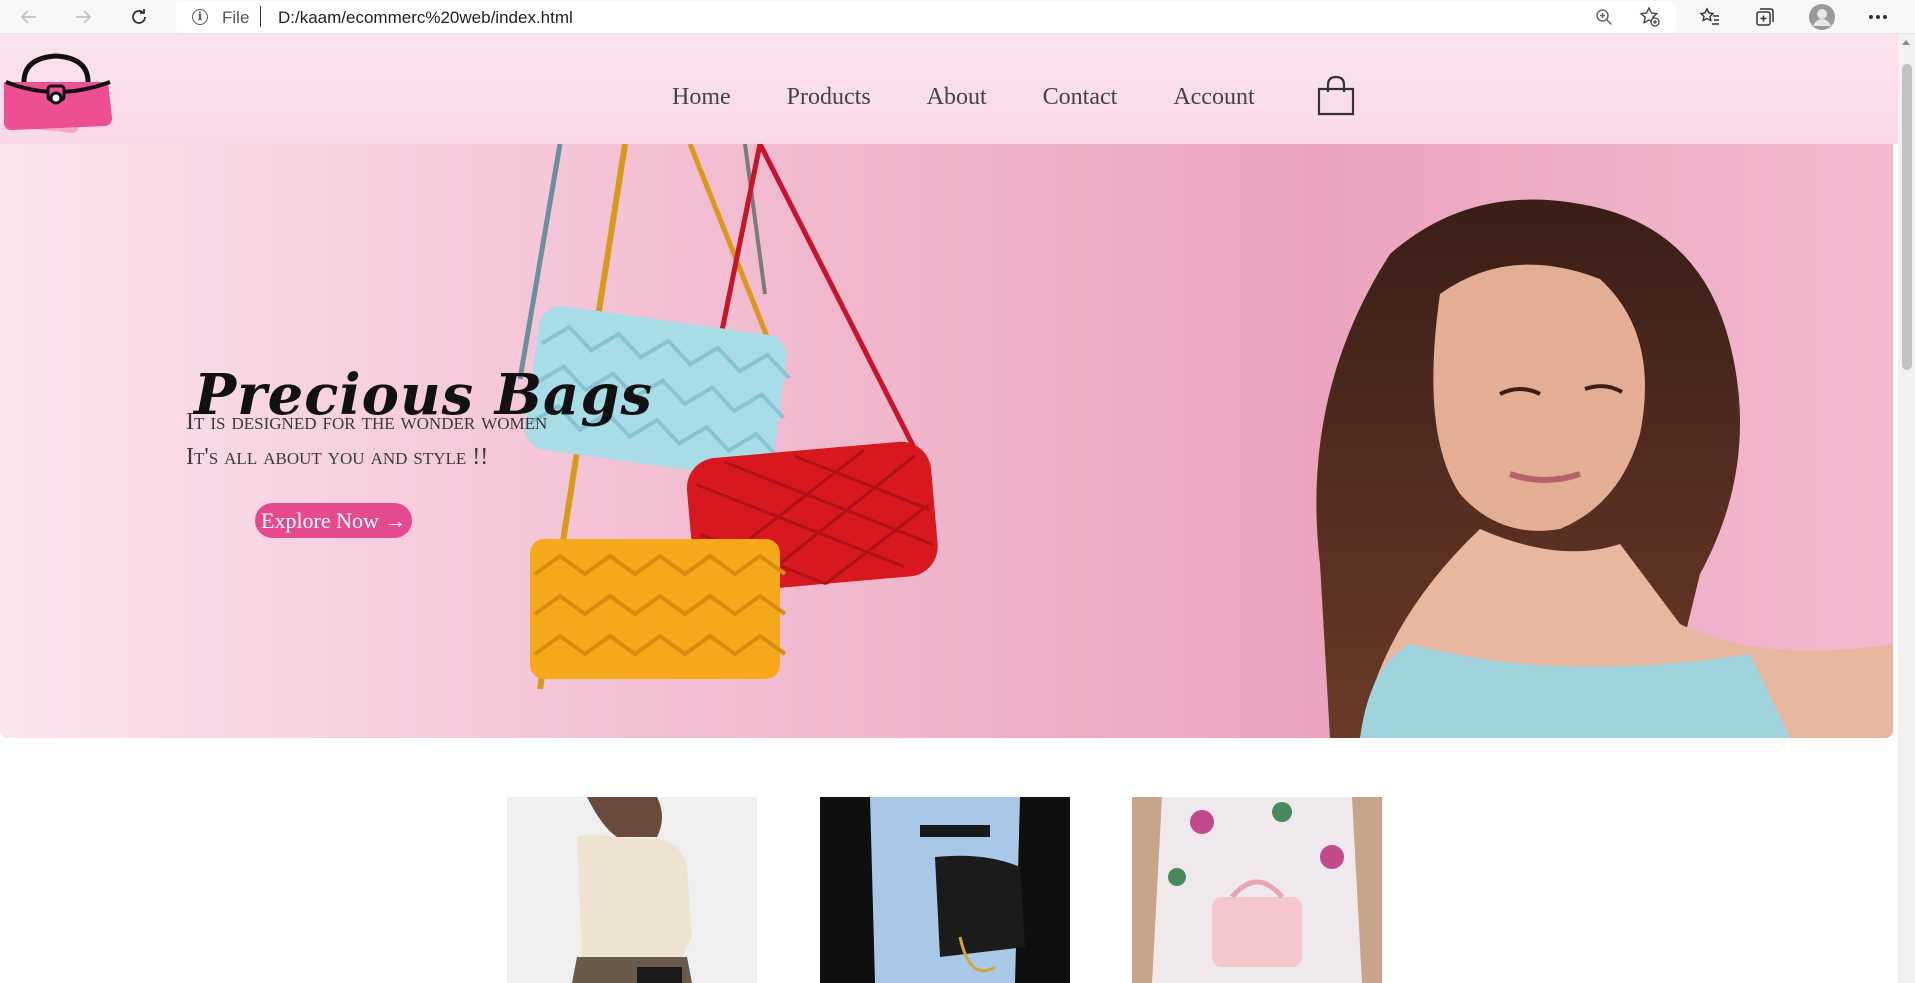 This screenshot has height=983, width=1915. Describe the element at coordinates (139, 17) in the screenshot. I see `reload-icon` at that location.